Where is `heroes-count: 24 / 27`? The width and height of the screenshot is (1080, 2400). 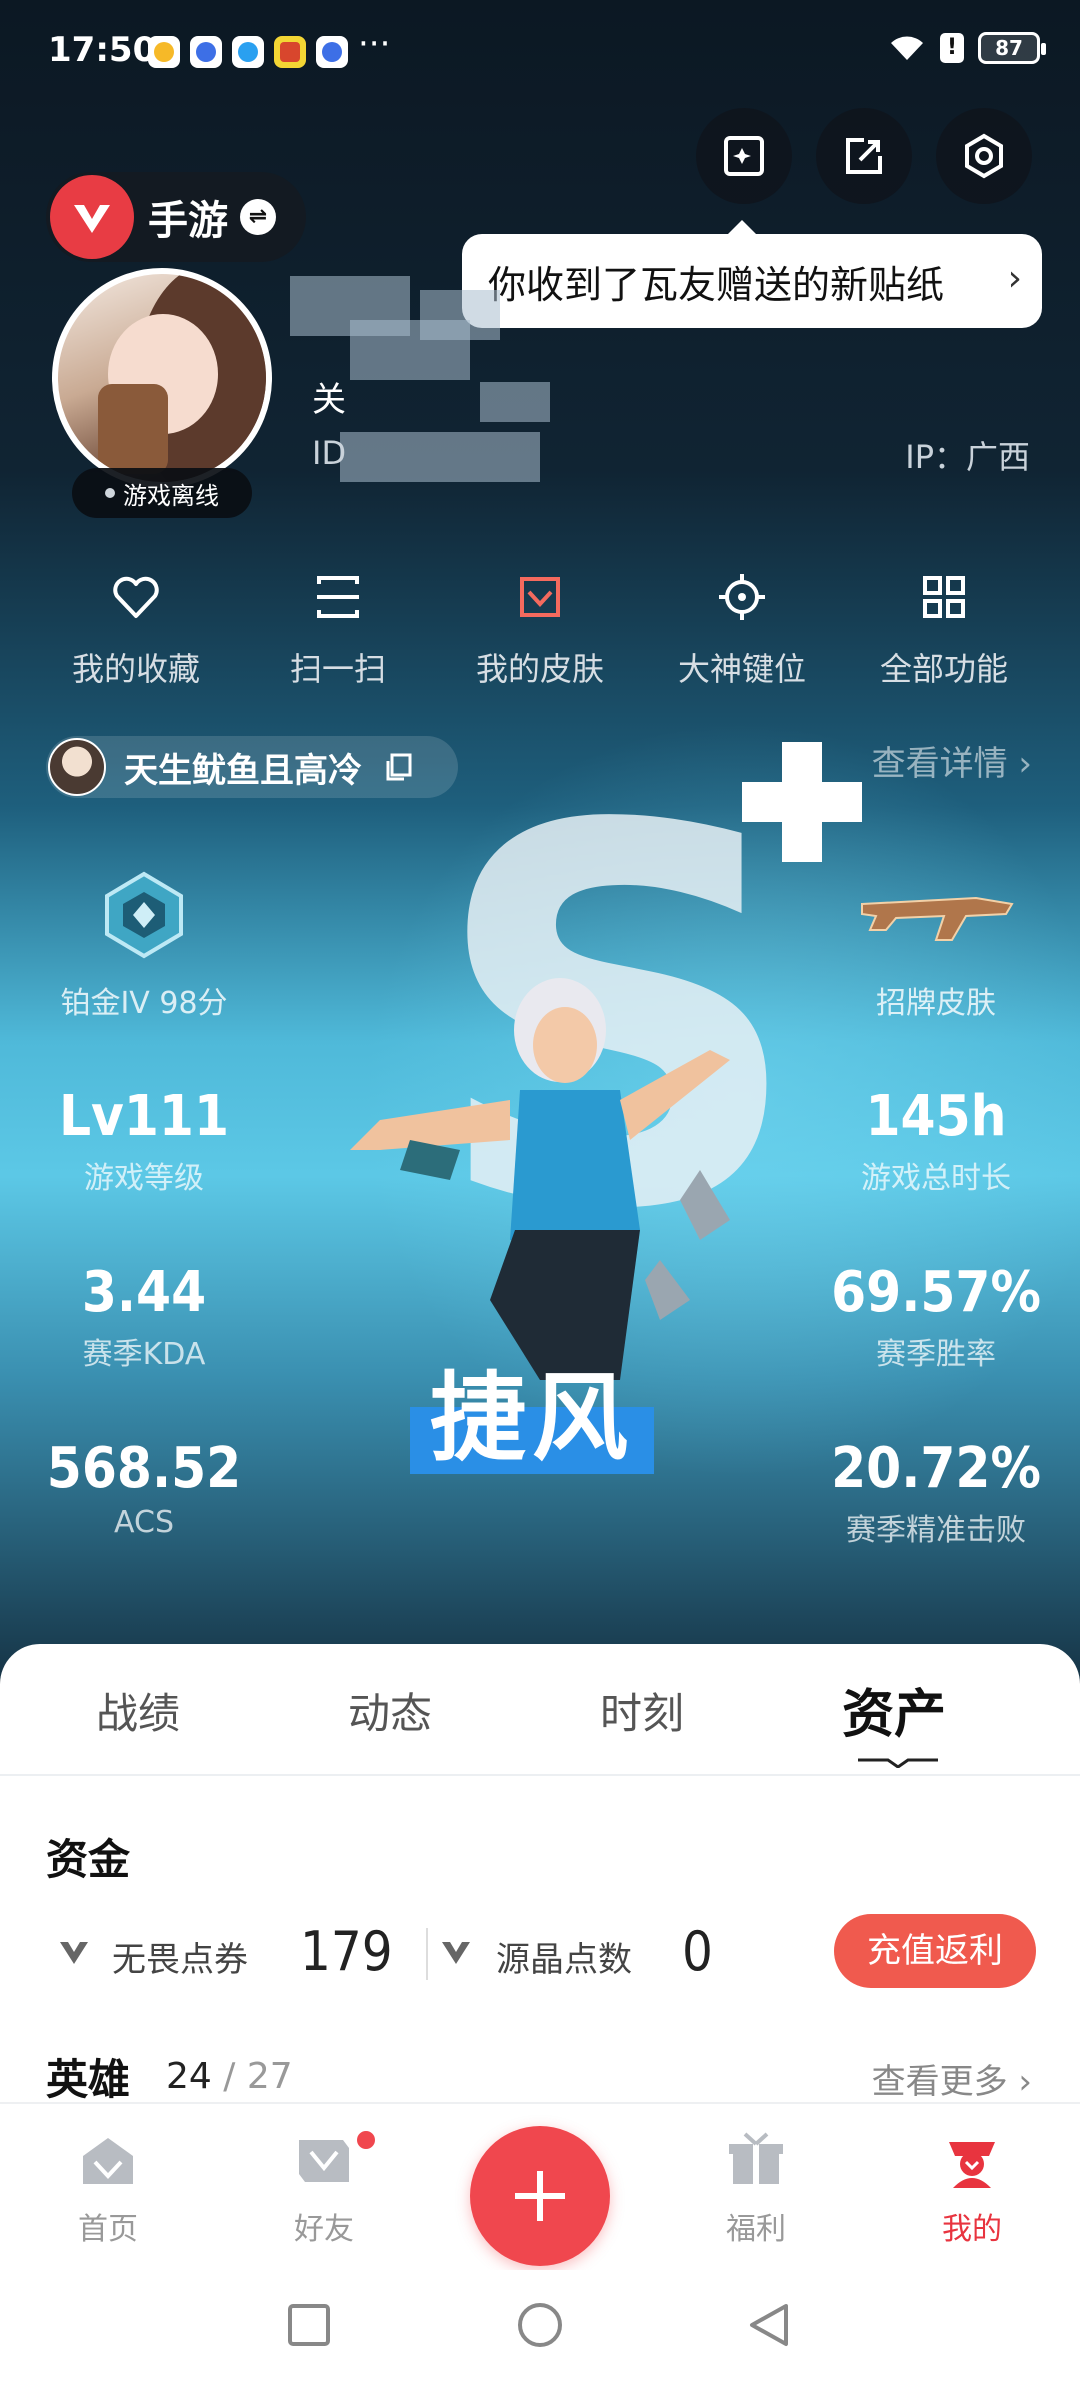
heroes-count: 24 / 27 is located at coordinates (229, 2076).